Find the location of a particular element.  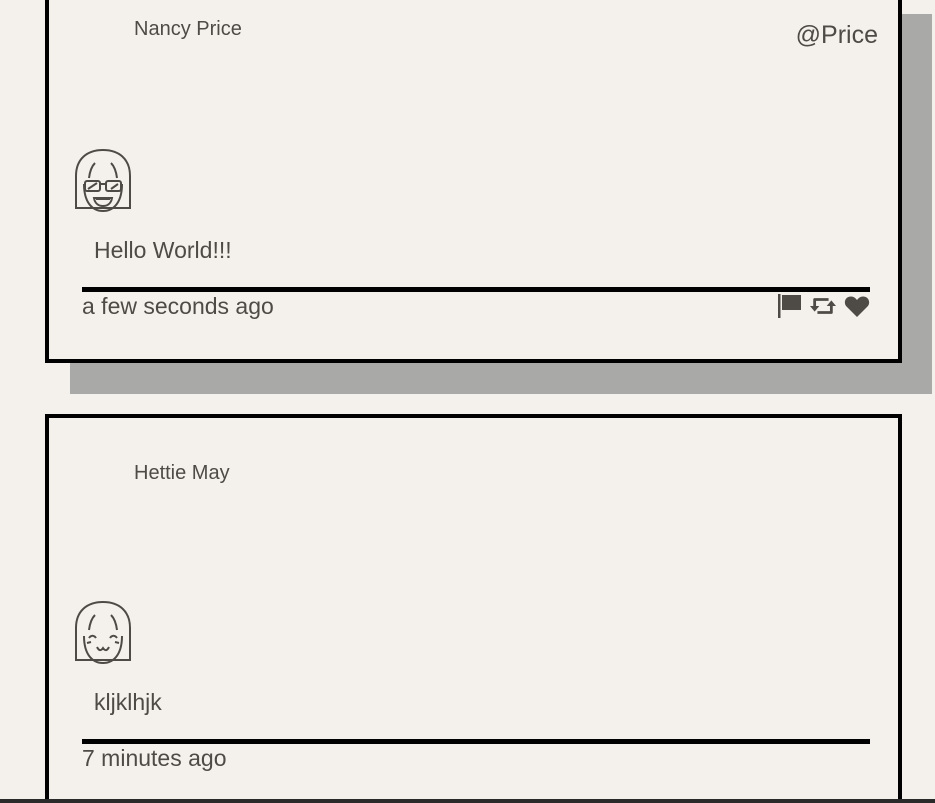

author-name: Hettie May is located at coordinates (182, 473).